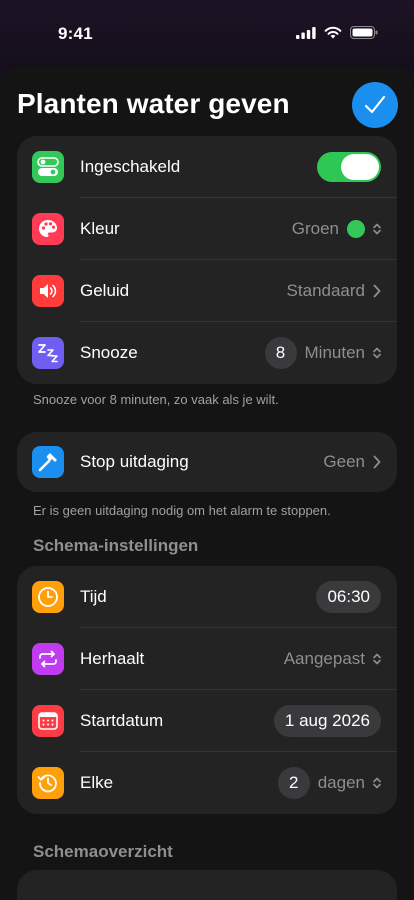  What do you see at coordinates (122, 720) in the screenshot?
I see `start-date-label: Startdatum` at bounding box center [122, 720].